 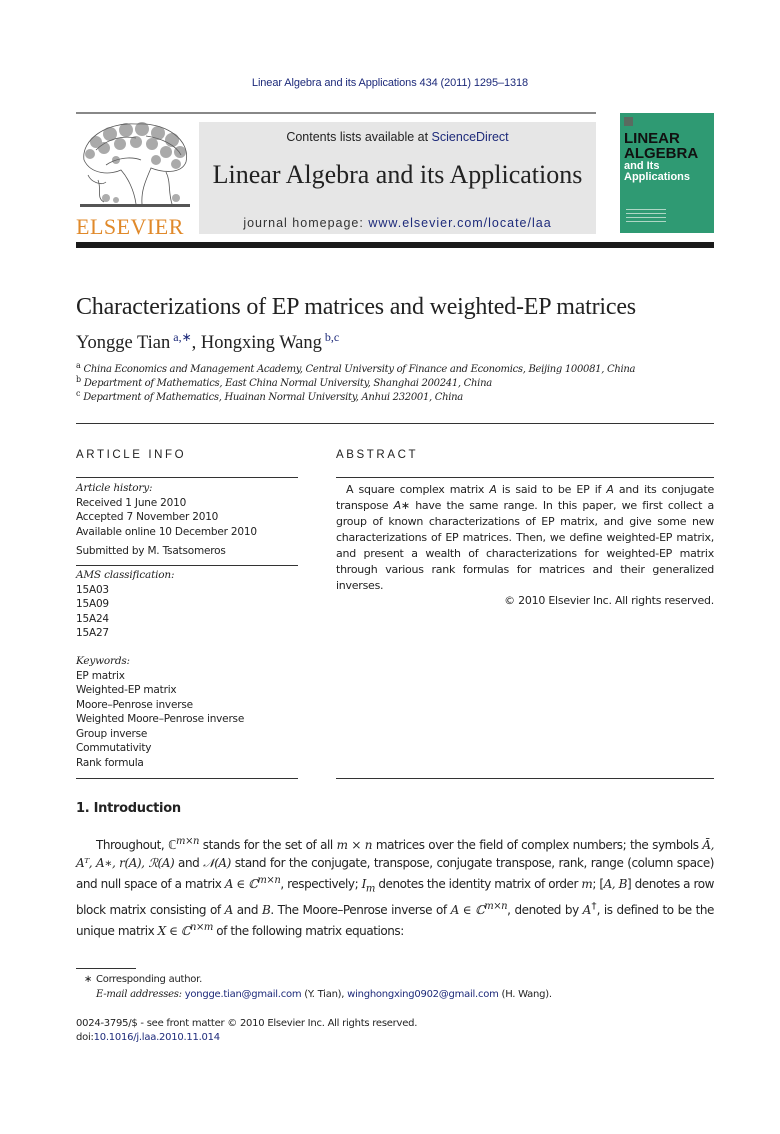 I want to click on ams-code: 15A03, so click(x=92, y=589).